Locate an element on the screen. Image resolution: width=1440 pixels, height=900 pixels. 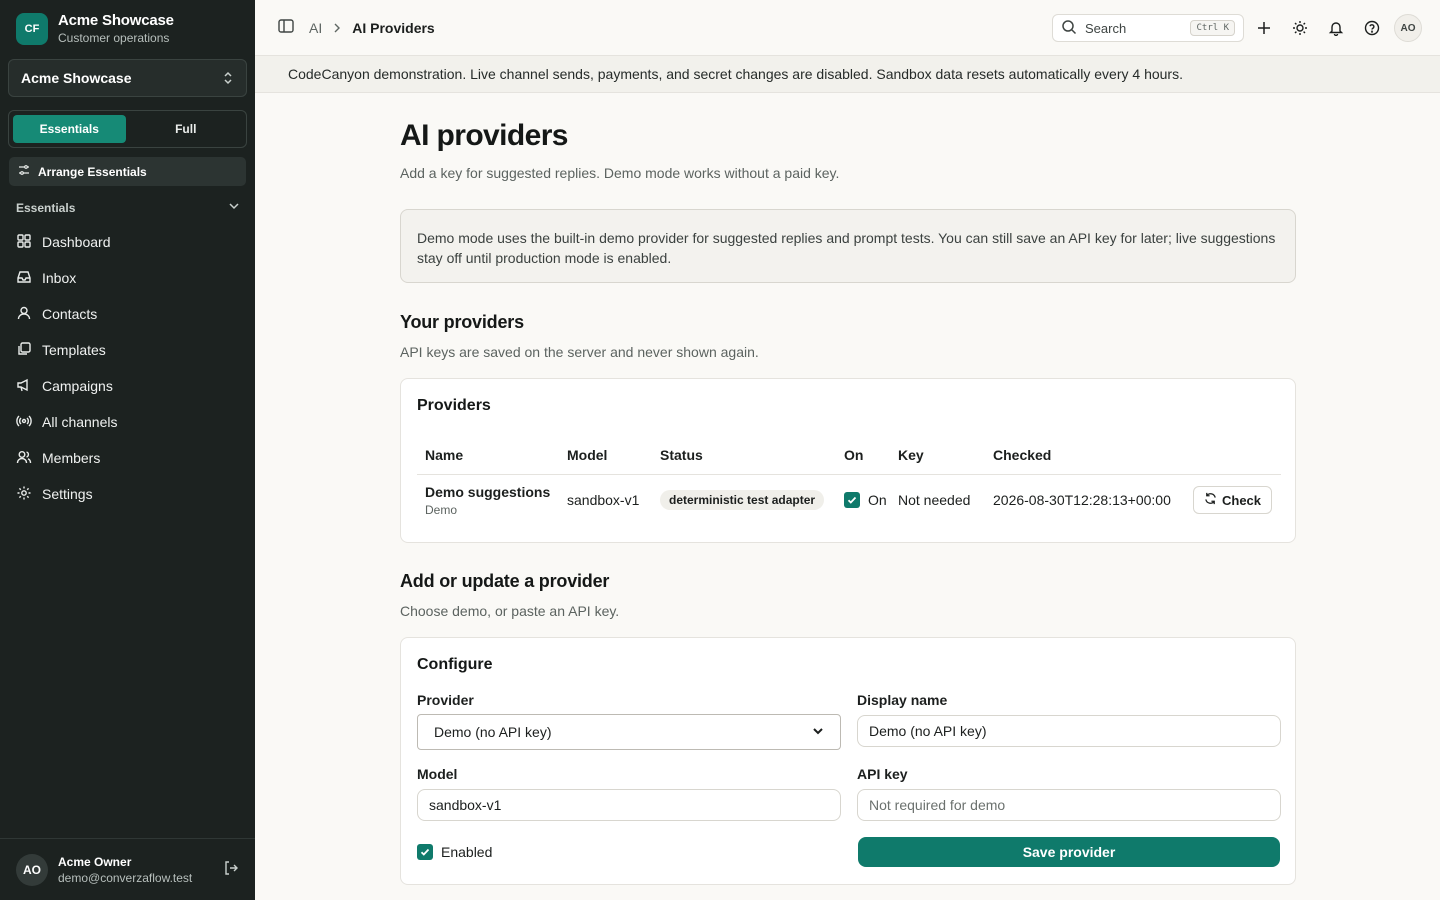
chevron-down-icon is located at coordinates (234, 207).